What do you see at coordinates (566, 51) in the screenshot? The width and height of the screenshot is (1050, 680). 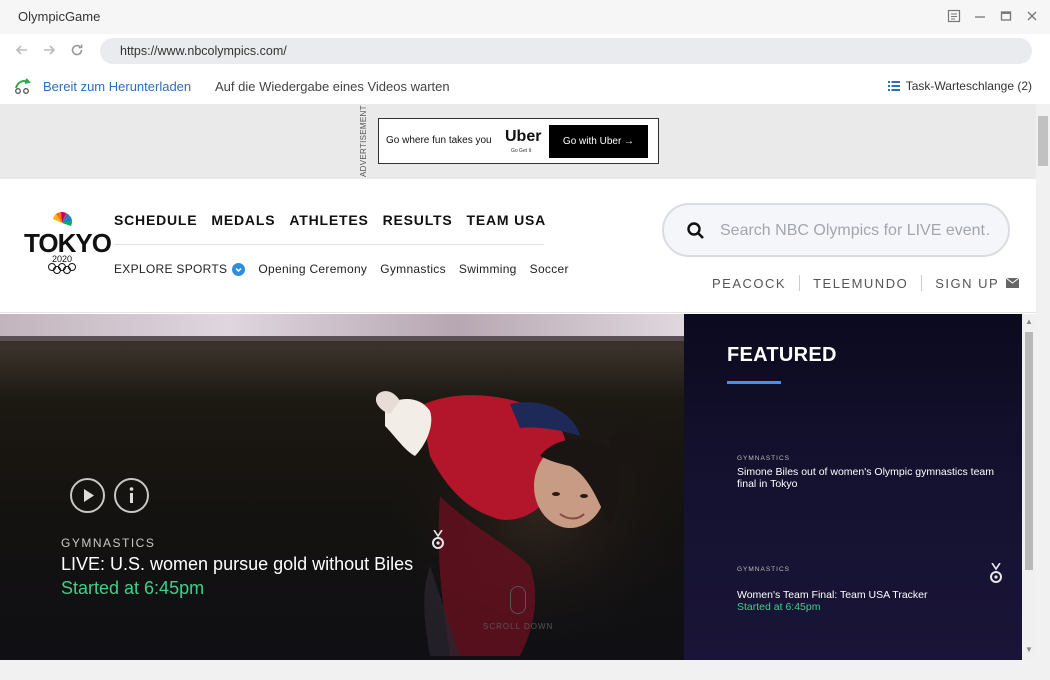 I see `url-field: https://www.nbcolympics.com/` at bounding box center [566, 51].